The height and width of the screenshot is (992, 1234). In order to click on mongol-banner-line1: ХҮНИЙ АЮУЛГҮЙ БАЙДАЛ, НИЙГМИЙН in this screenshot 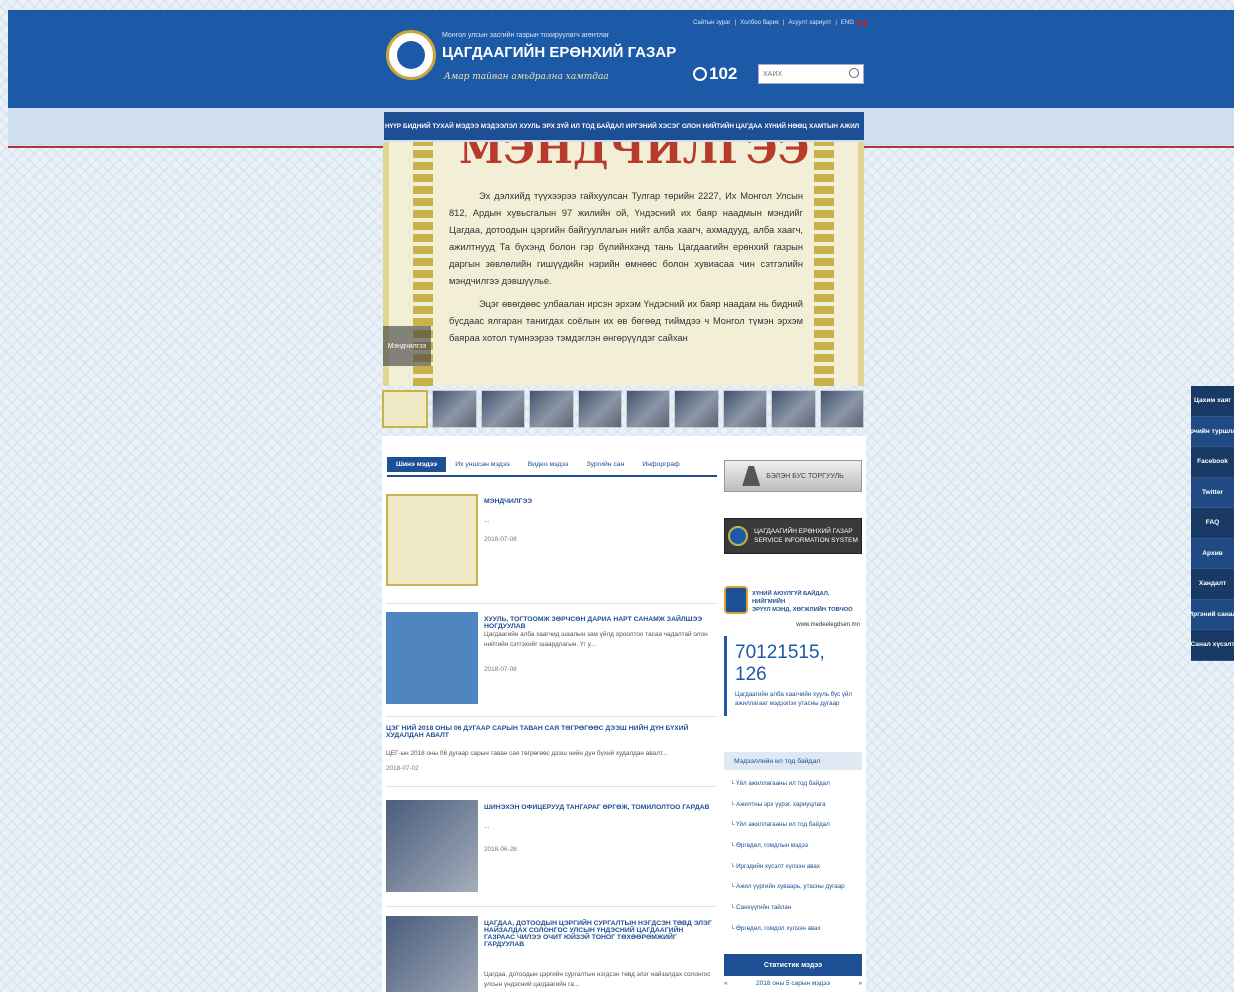, I will do `click(791, 598)`.